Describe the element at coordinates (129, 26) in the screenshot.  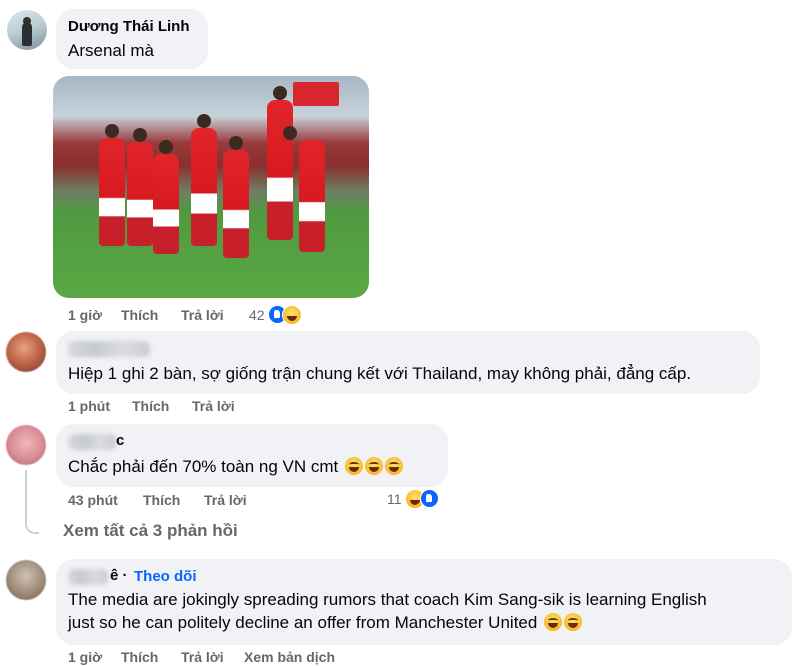
I see `comment-author: Dương Thái Linh` at that location.